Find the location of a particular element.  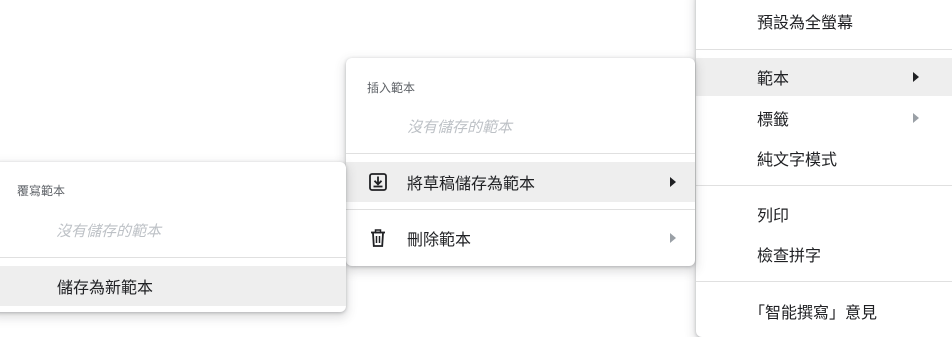

menu-item-default-fullscreen: 預設為全螢幕 is located at coordinates (824, 21).